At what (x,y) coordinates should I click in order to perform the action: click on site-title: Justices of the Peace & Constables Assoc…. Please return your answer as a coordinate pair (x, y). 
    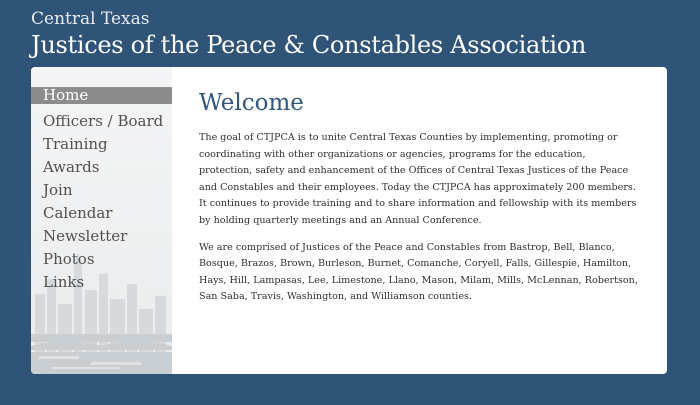
    Looking at the image, I should click on (309, 45).